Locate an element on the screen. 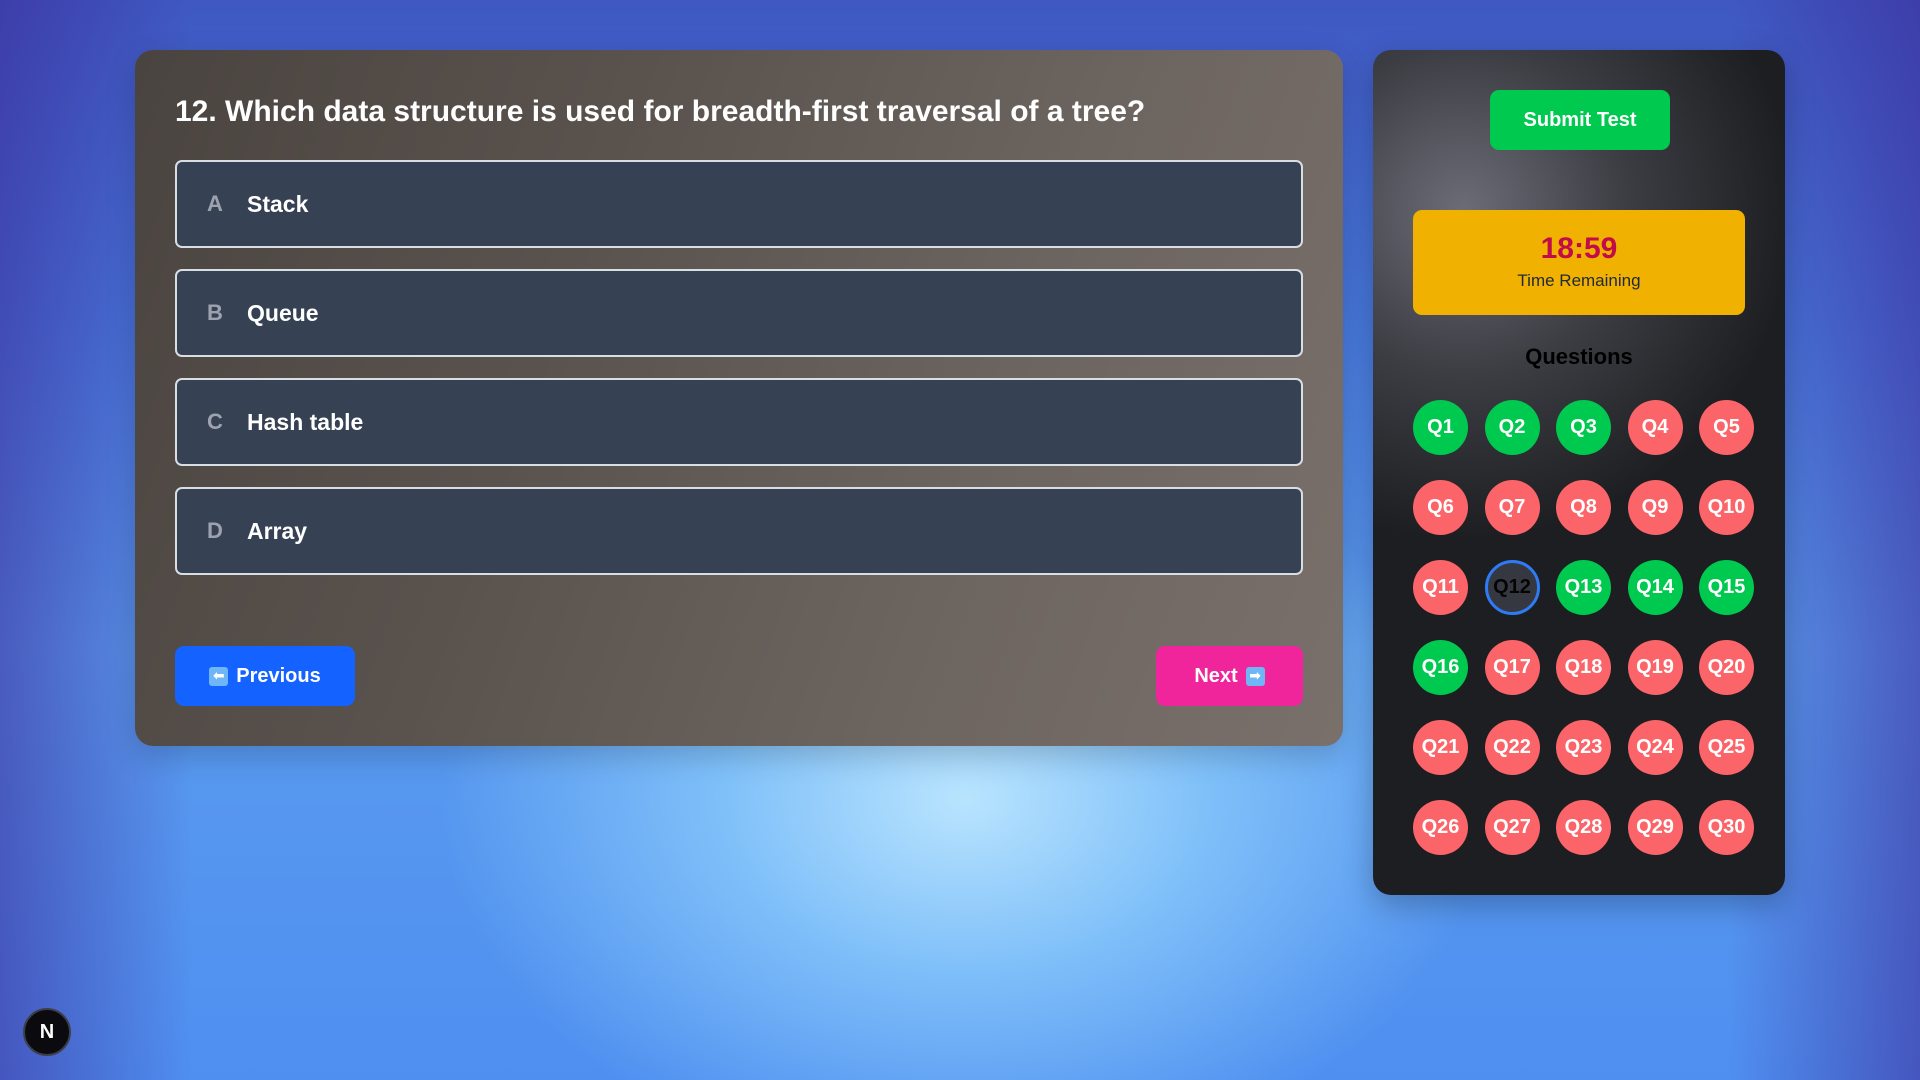 This screenshot has width=1920, height=1080. next-button-label: Next is located at coordinates (1216, 675).